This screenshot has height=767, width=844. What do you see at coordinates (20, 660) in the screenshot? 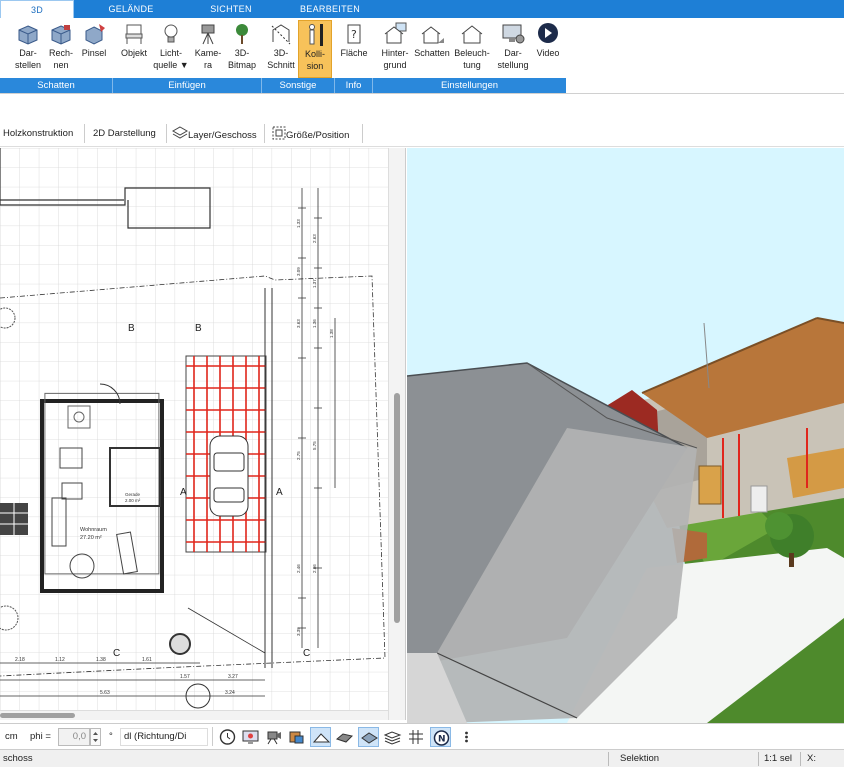
I see `dim-label: 2.18` at bounding box center [20, 660].